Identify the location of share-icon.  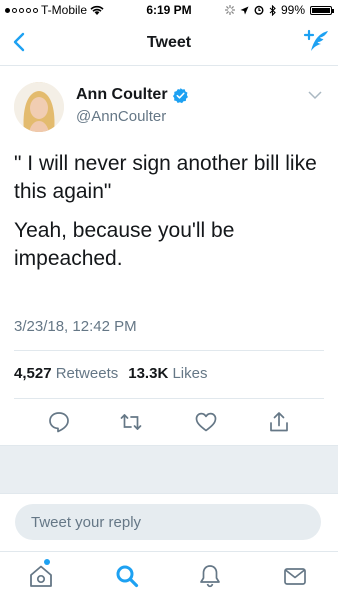
(279, 422).